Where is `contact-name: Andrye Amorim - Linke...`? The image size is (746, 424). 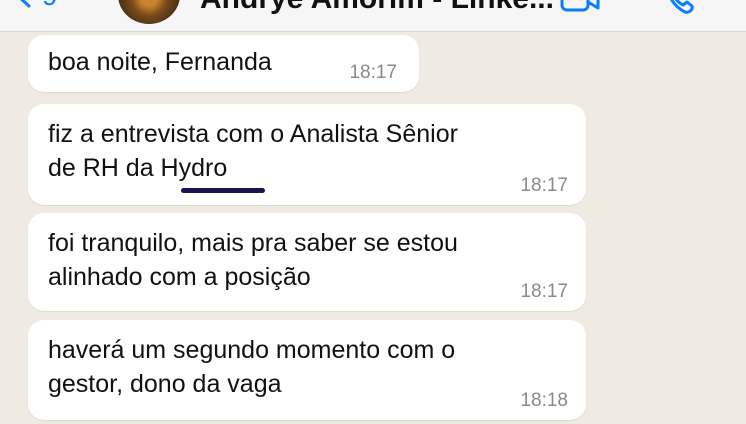 contact-name: Andrye Amorim - Linke... is located at coordinates (377, 8).